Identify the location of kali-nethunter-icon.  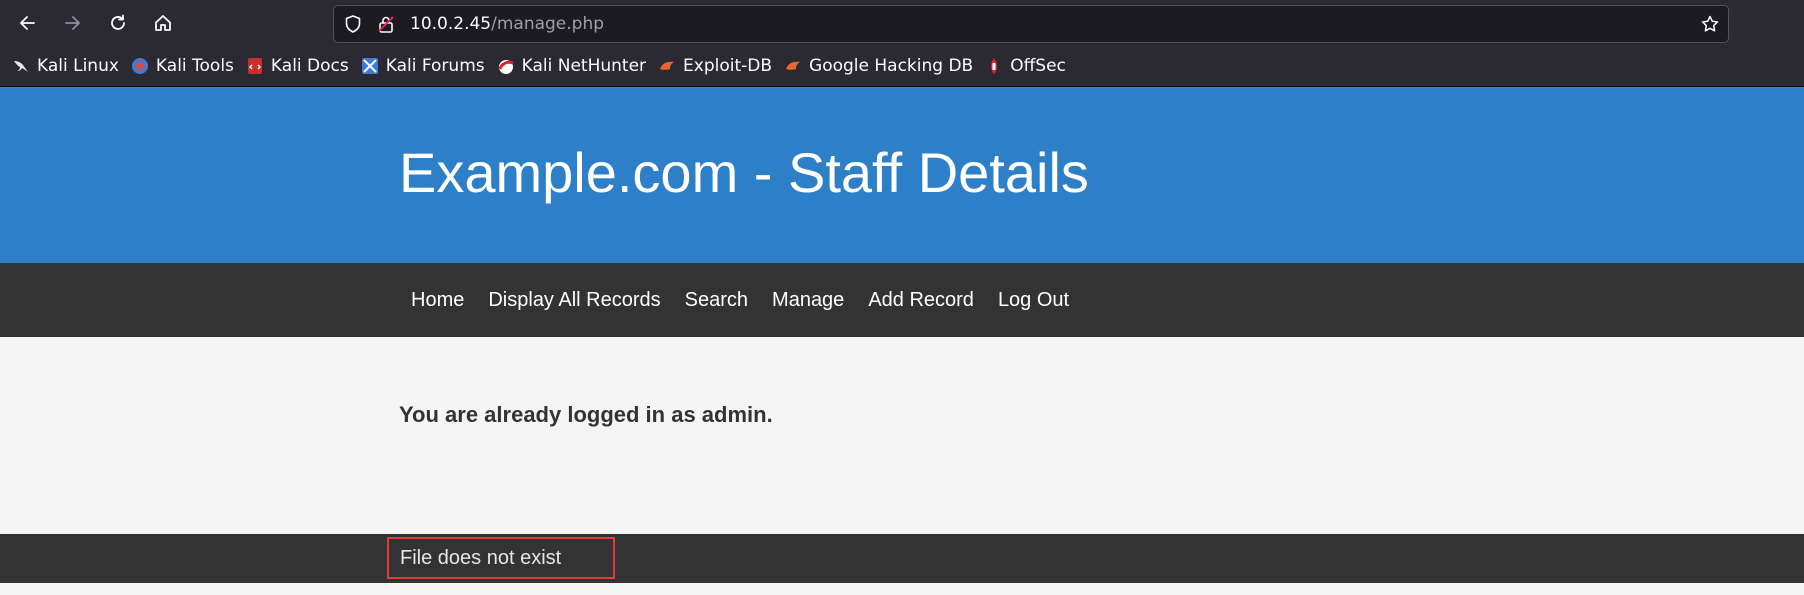
(506, 67).